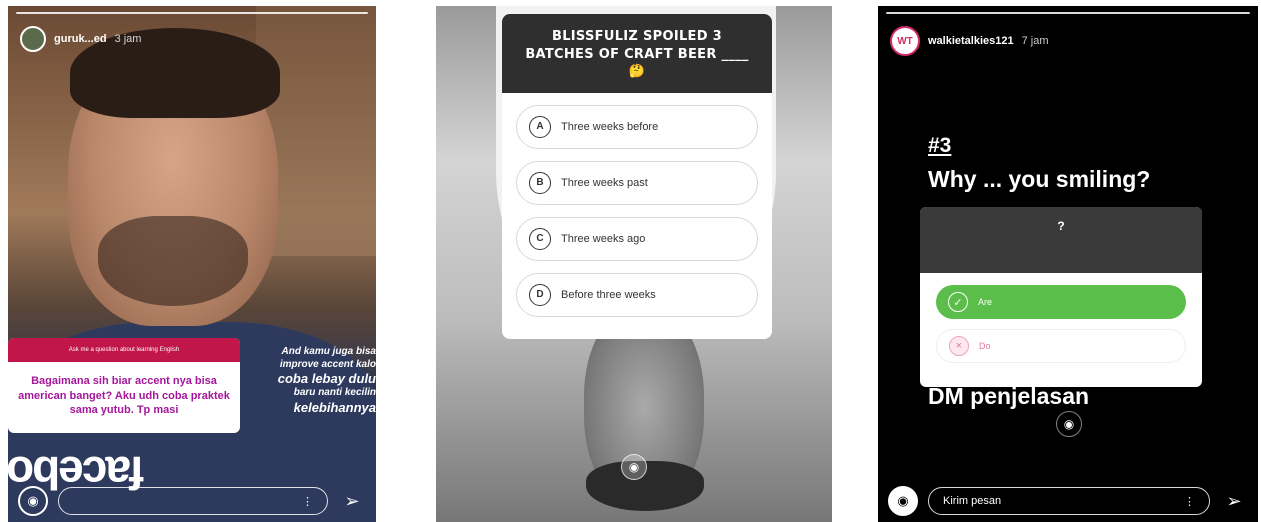 The width and height of the screenshot is (1261, 522). I want to click on quiz-option-c: C Three weeks ago, so click(637, 238).